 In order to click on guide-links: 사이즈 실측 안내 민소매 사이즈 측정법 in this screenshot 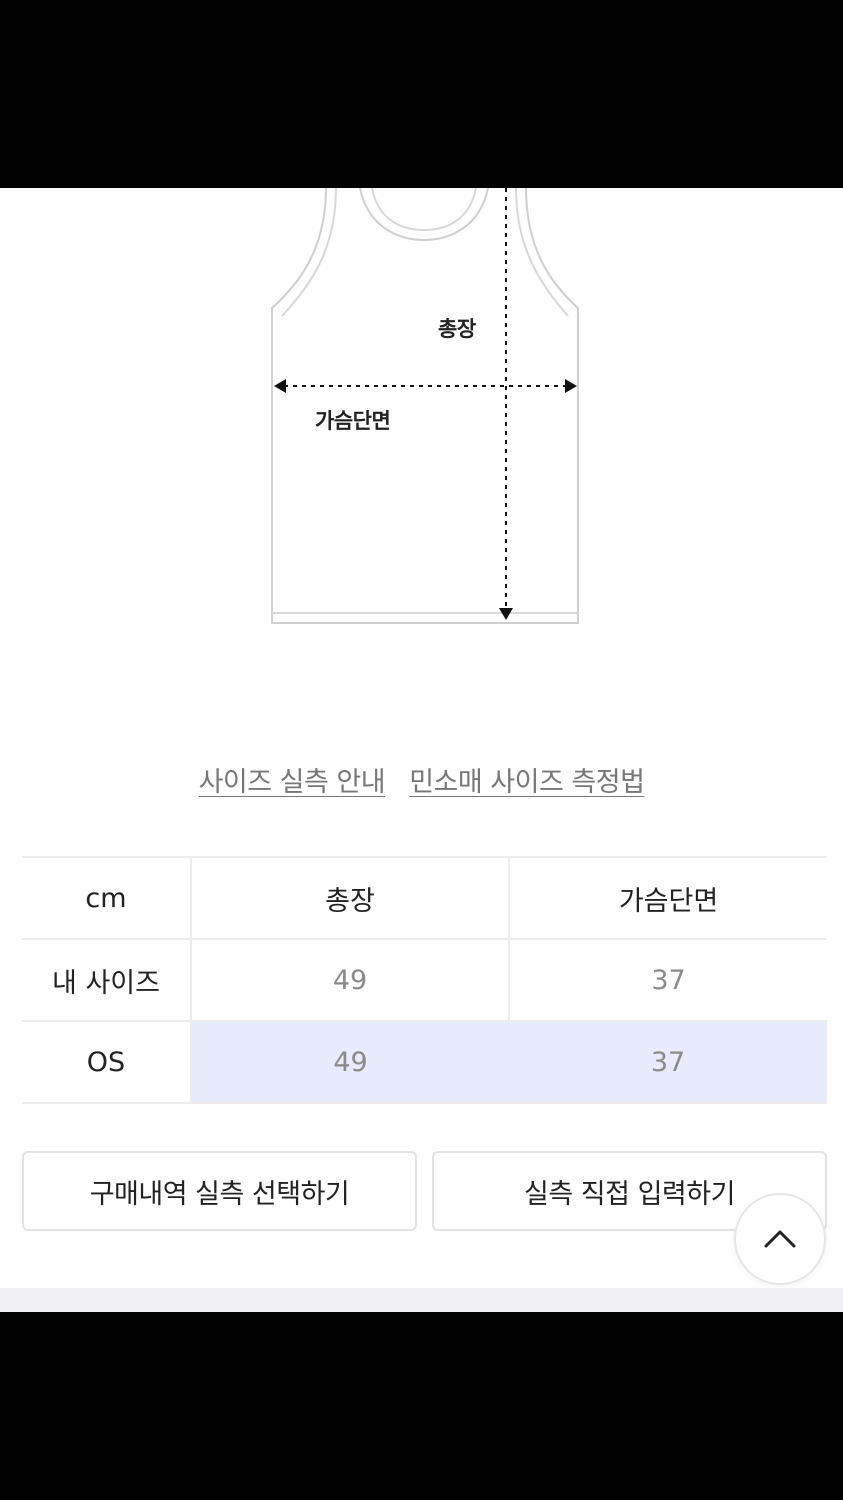, I will do `click(421, 779)`.